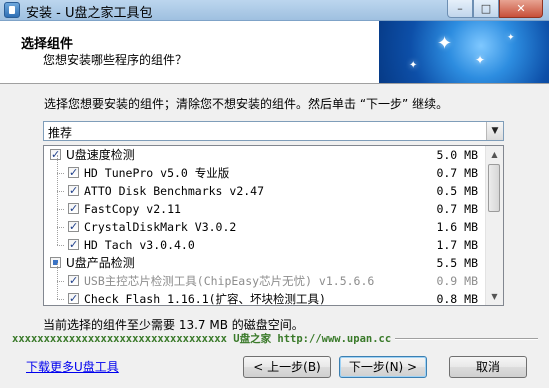  Describe the element at coordinates (246, 104) in the screenshot. I see `instruction-text: 选择您想要安装的组件；清除您不想安装的组件。然后单击 “下一步” 继续。` at that location.